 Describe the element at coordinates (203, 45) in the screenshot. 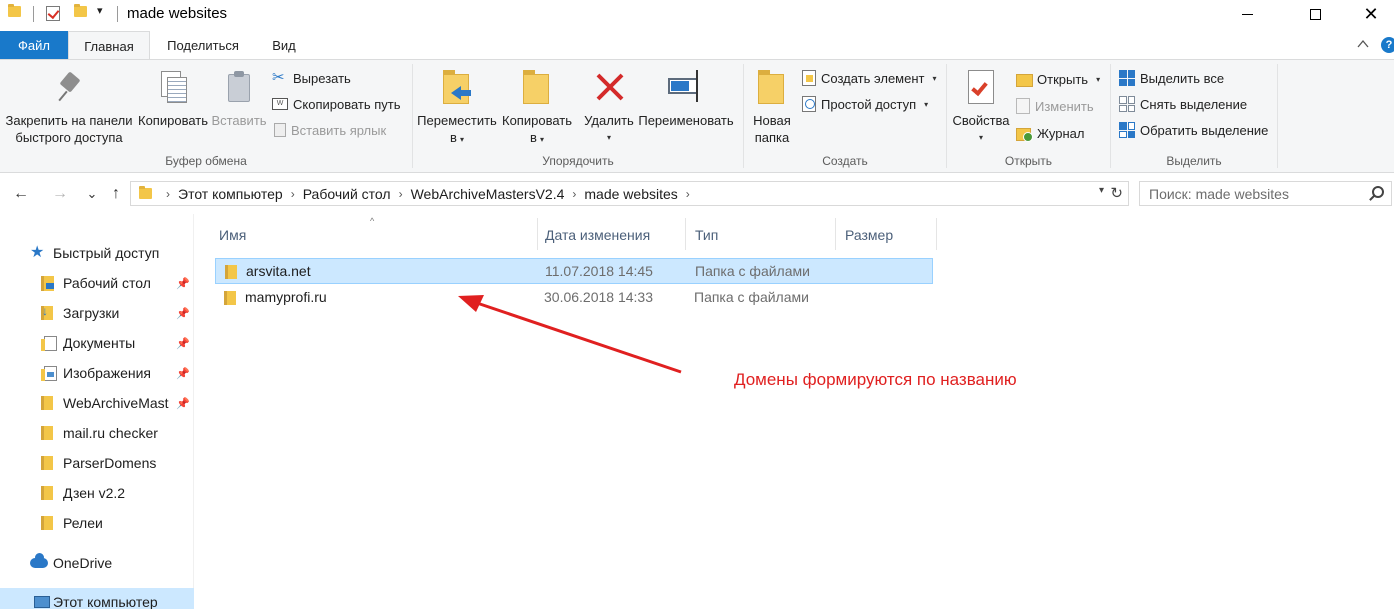

I see `tab-share: Поделиться` at that location.